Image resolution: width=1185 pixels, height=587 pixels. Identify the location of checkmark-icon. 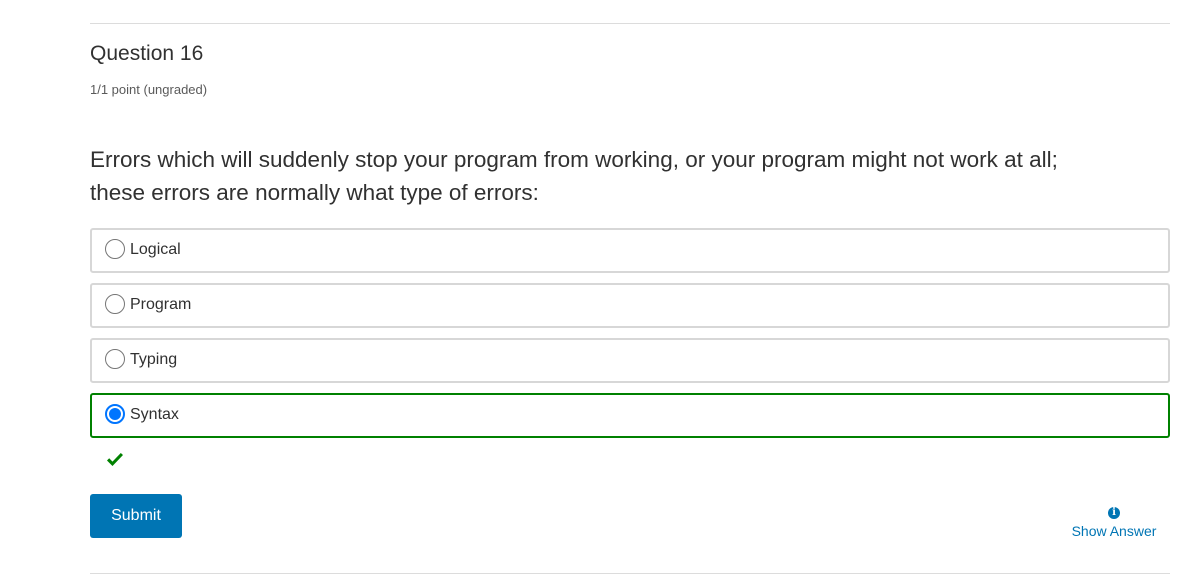
(115, 459).